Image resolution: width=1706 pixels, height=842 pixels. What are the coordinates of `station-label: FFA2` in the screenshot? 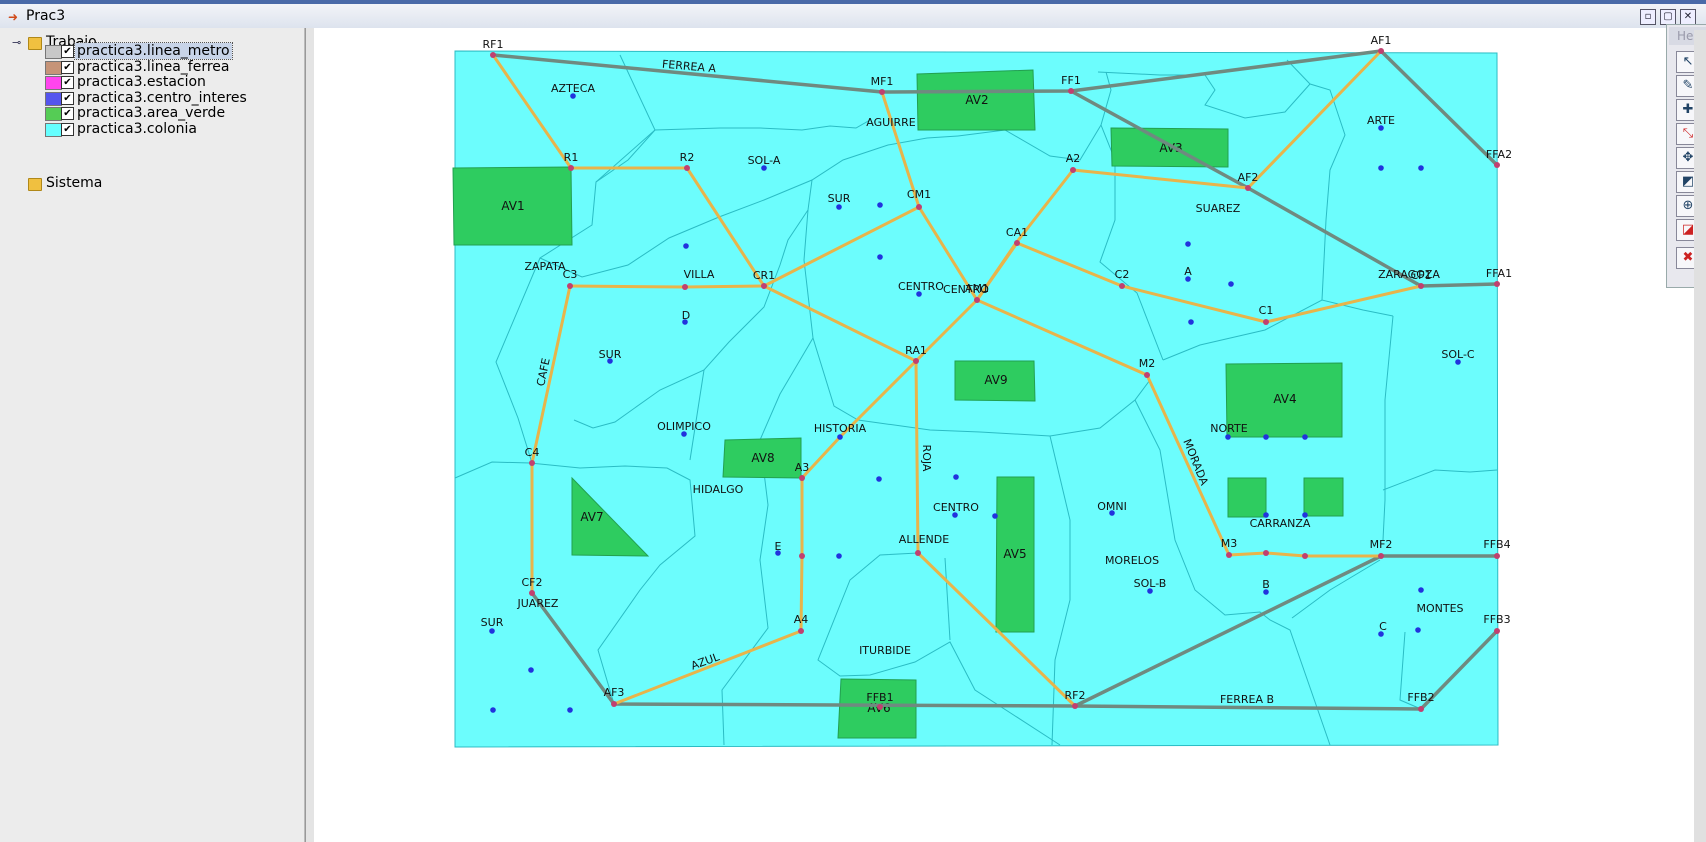 It's located at (1499, 154).